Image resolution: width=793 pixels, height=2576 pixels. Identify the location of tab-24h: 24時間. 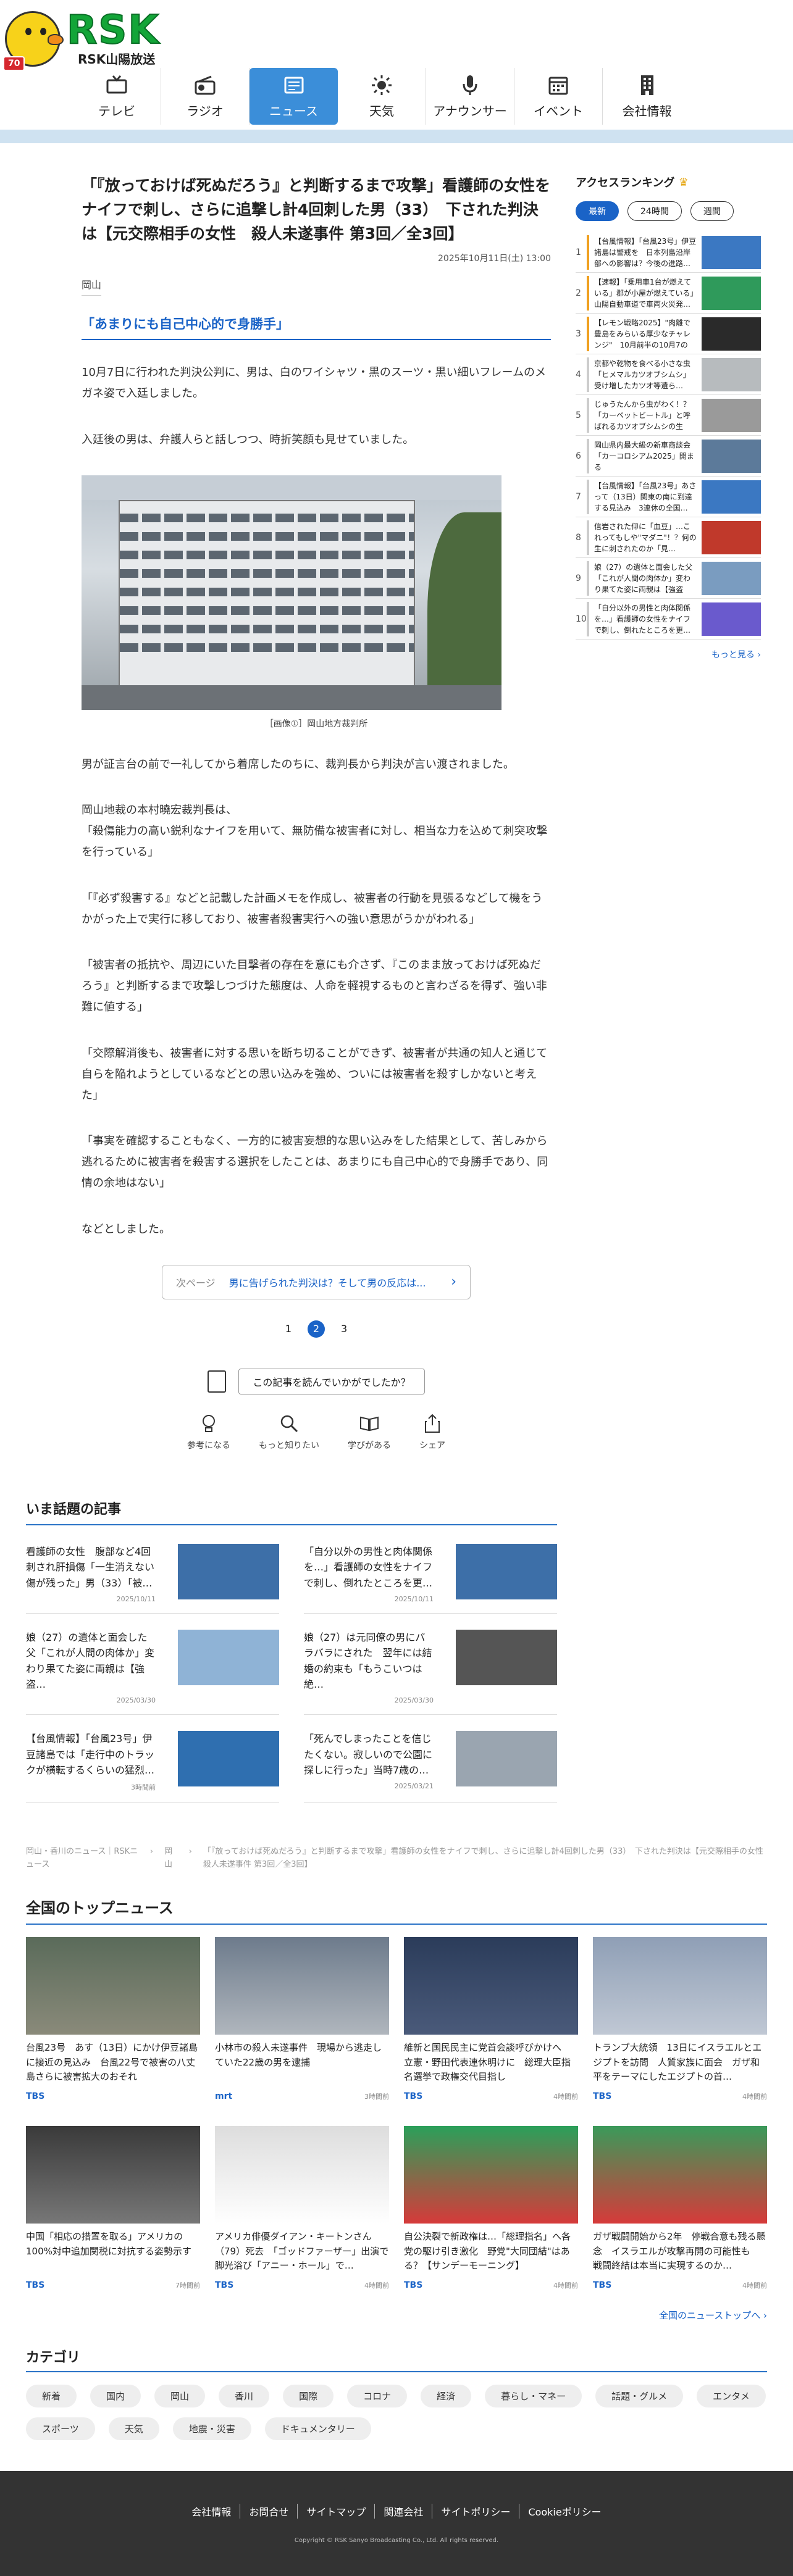
(654, 211).